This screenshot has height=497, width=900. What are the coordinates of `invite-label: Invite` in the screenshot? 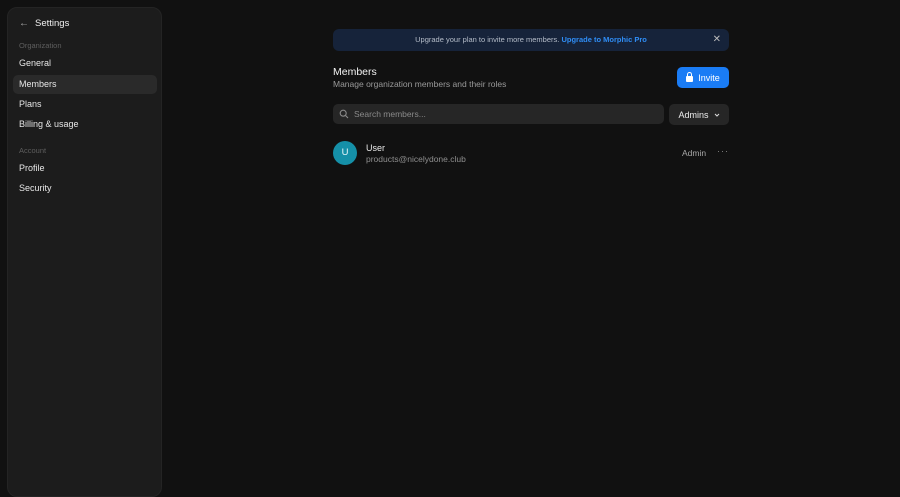 It's located at (709, 77).